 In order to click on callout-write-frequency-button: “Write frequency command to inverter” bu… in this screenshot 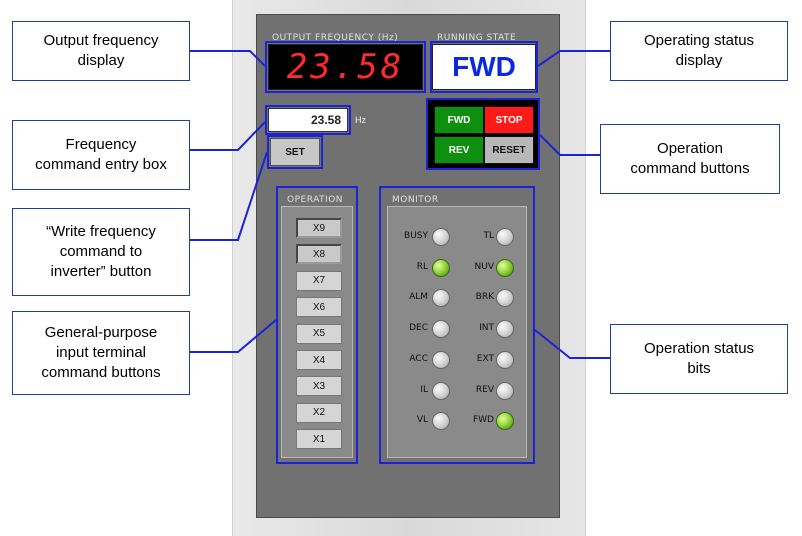, I will do `click(101, 252)`.